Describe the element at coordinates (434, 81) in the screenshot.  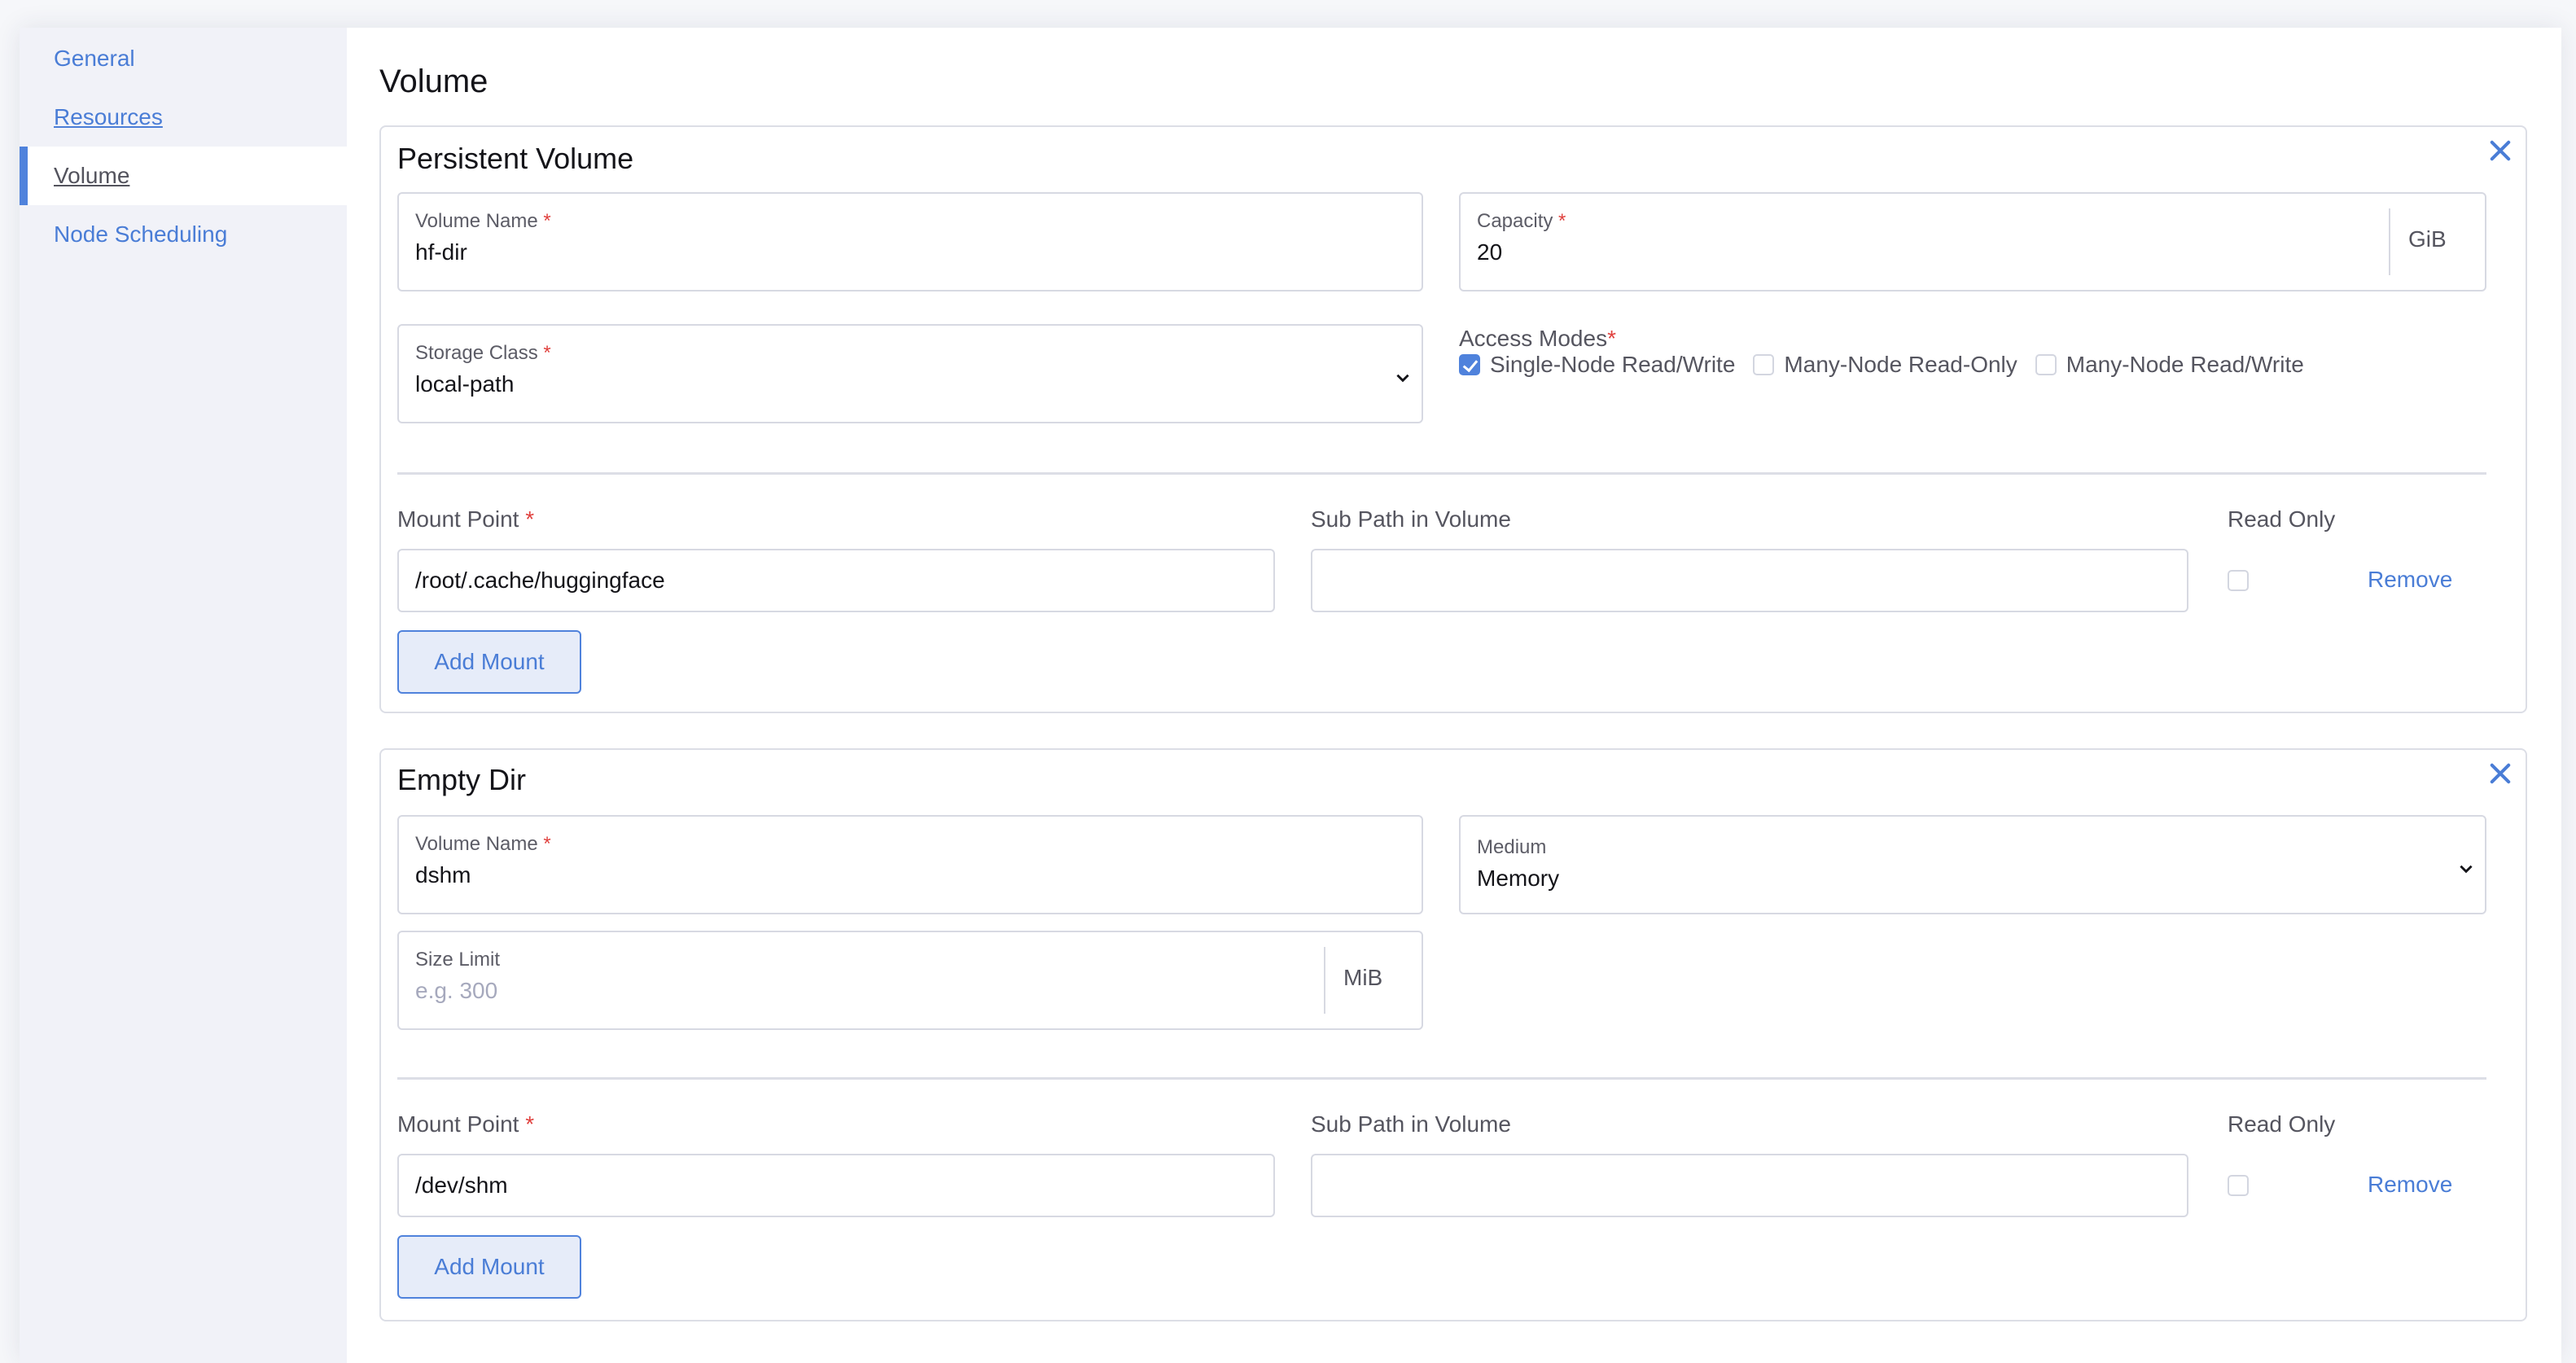
I see `page-title: Volume` at that location.